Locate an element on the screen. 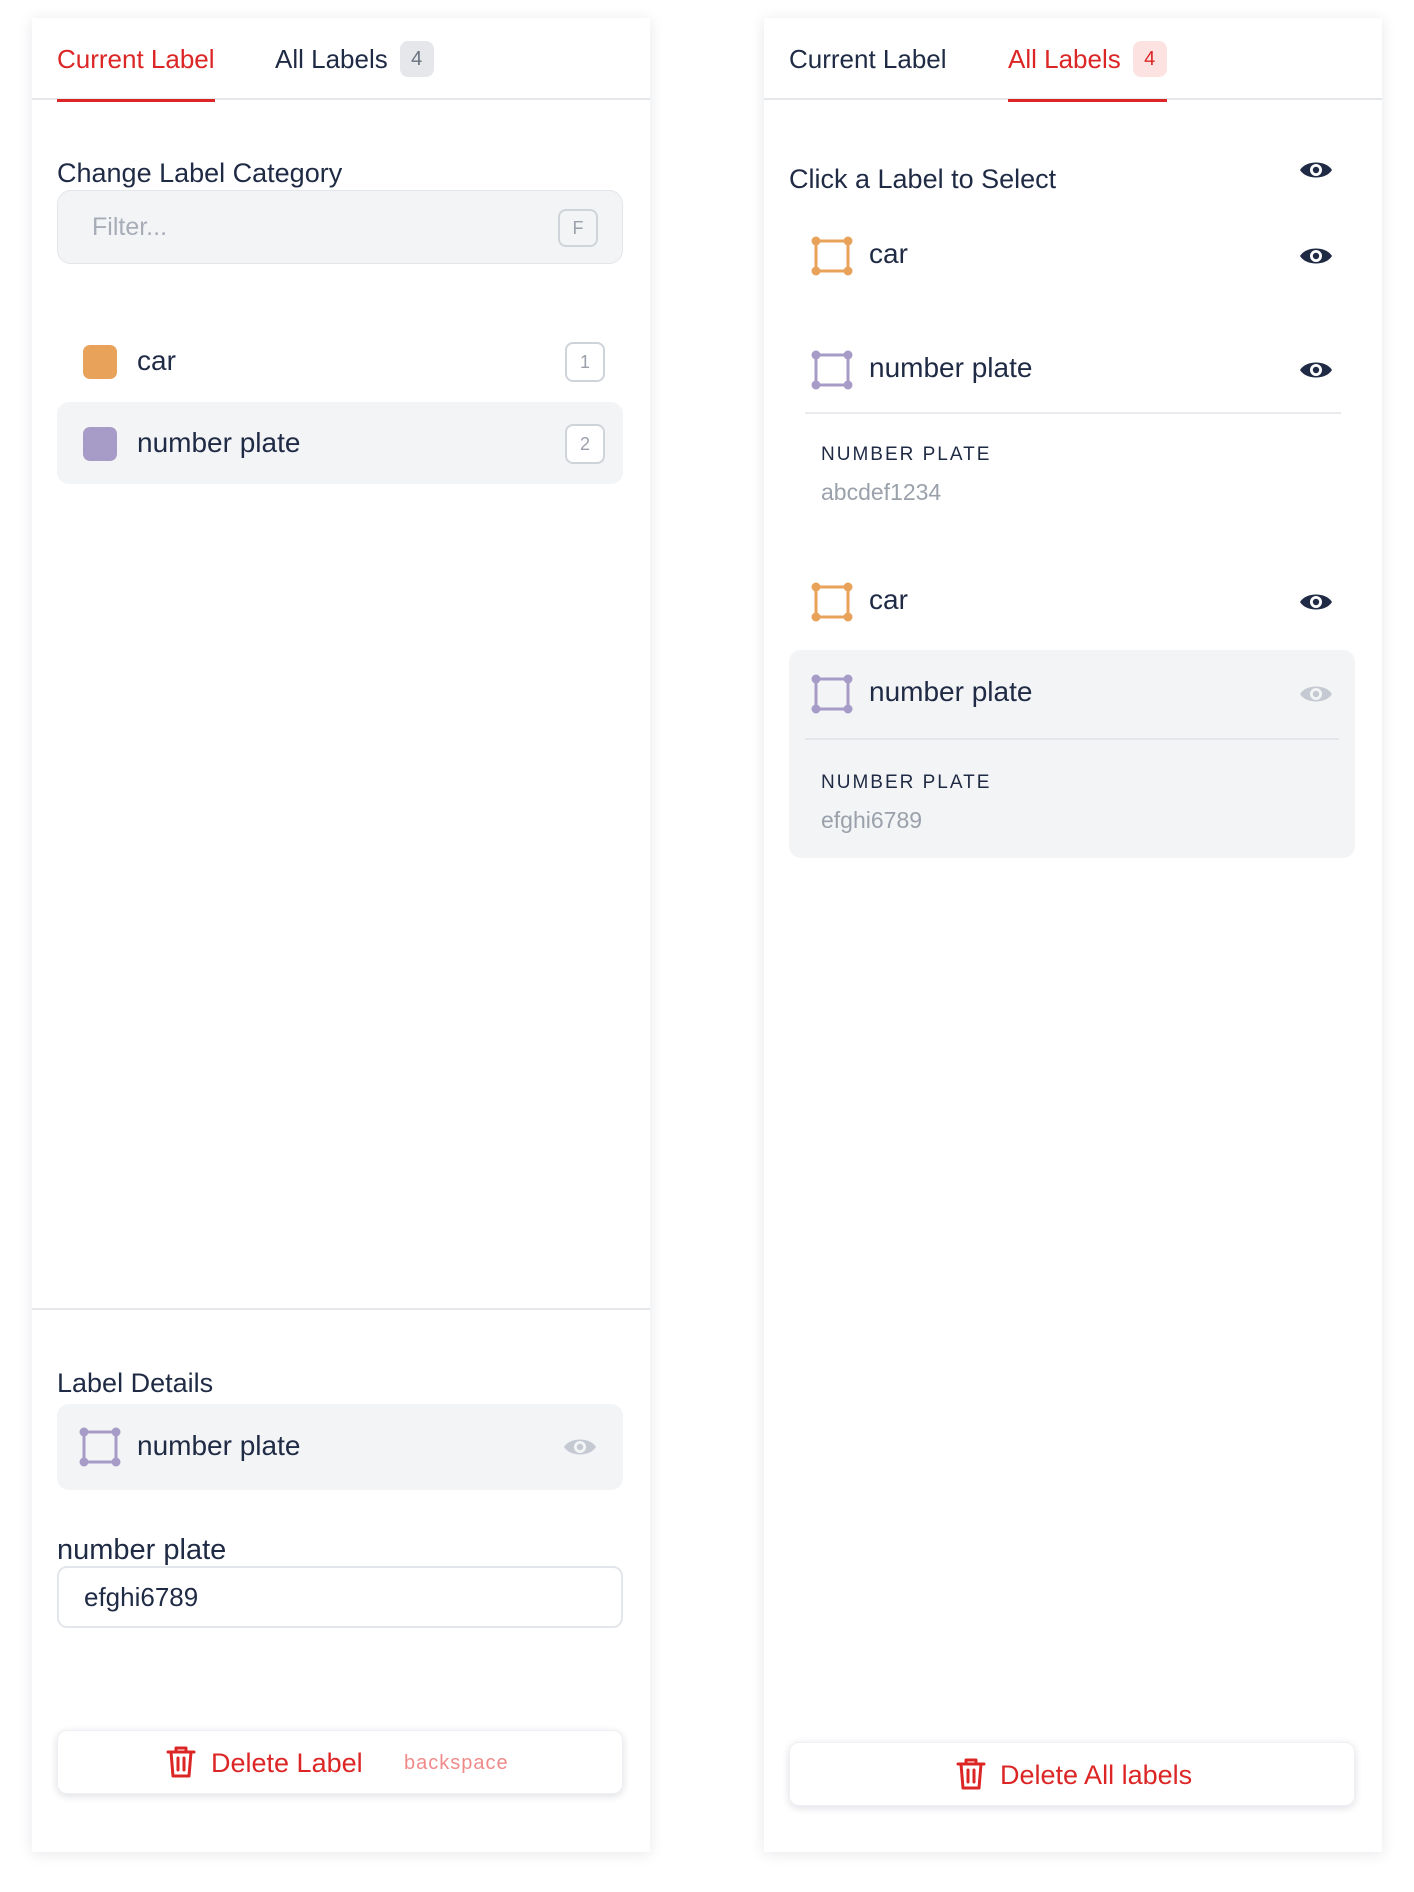 The height and width of the screenshot is (1892, 1414). filter-field: F is located at coordinates (340, 227).